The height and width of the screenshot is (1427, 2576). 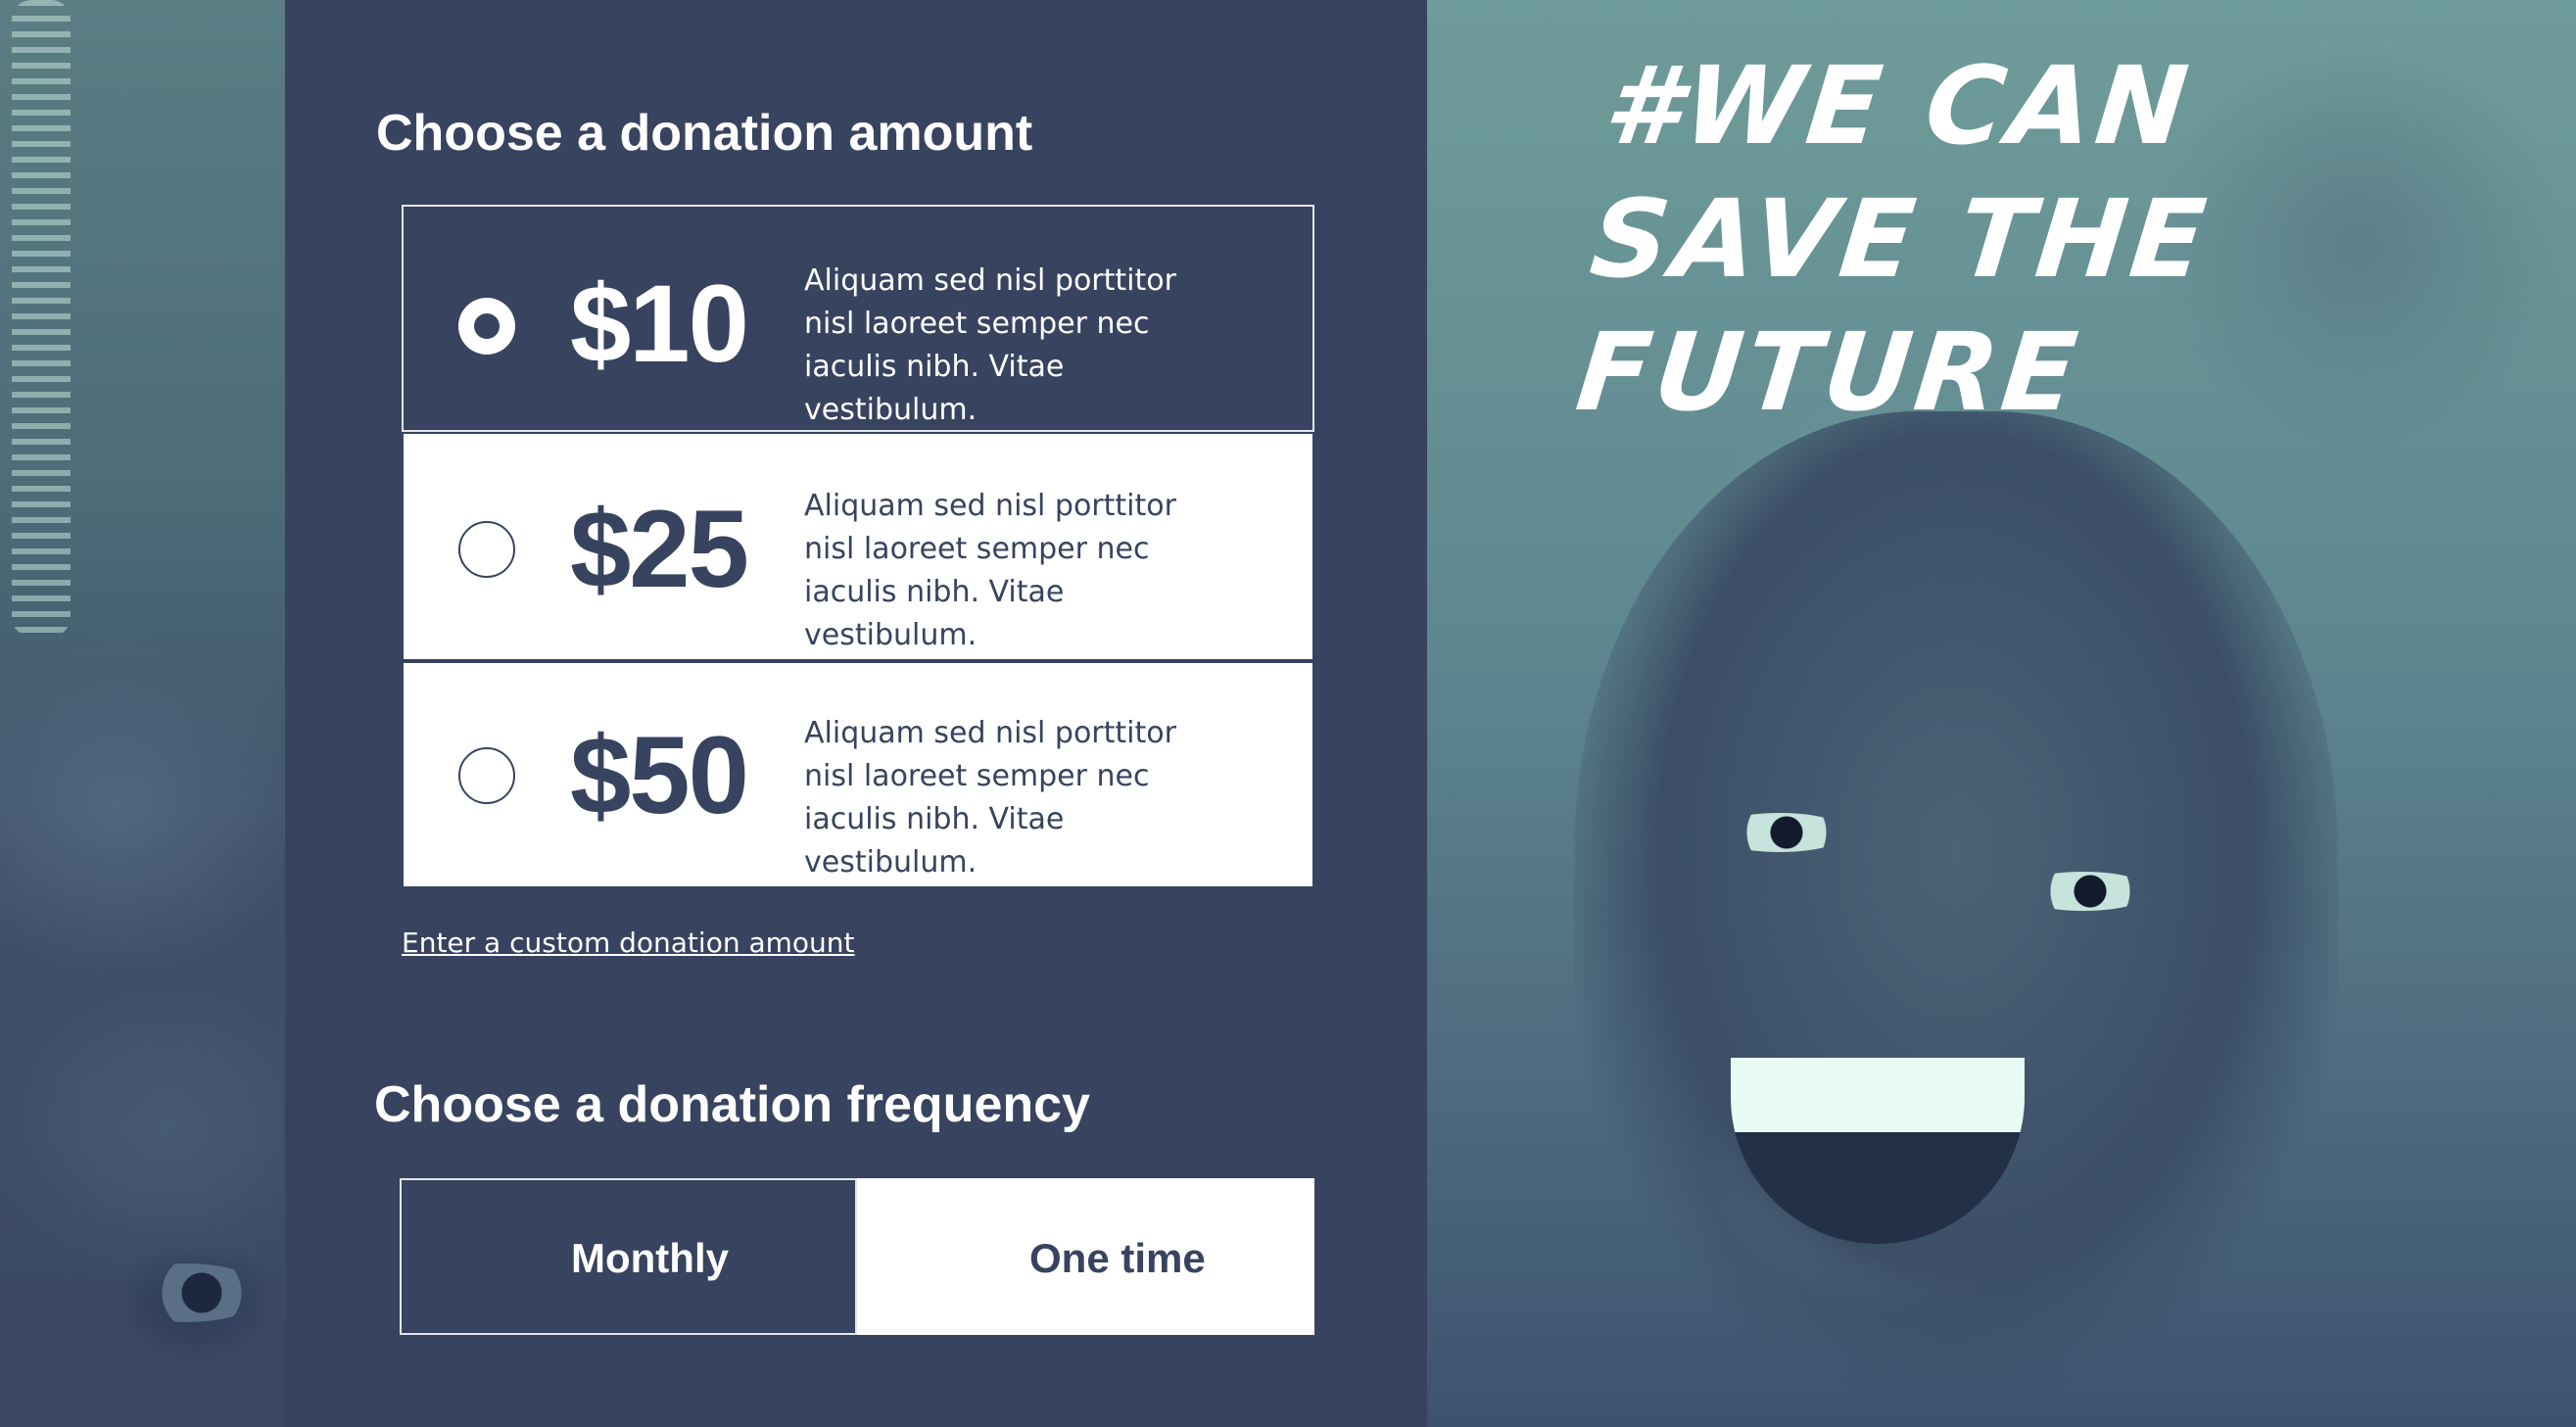 What do you see at coordinates (732, 1104) in the screenshot?
I see `frequency-section-title: Choose a donation frequency` at bounding box center [732, 1104].